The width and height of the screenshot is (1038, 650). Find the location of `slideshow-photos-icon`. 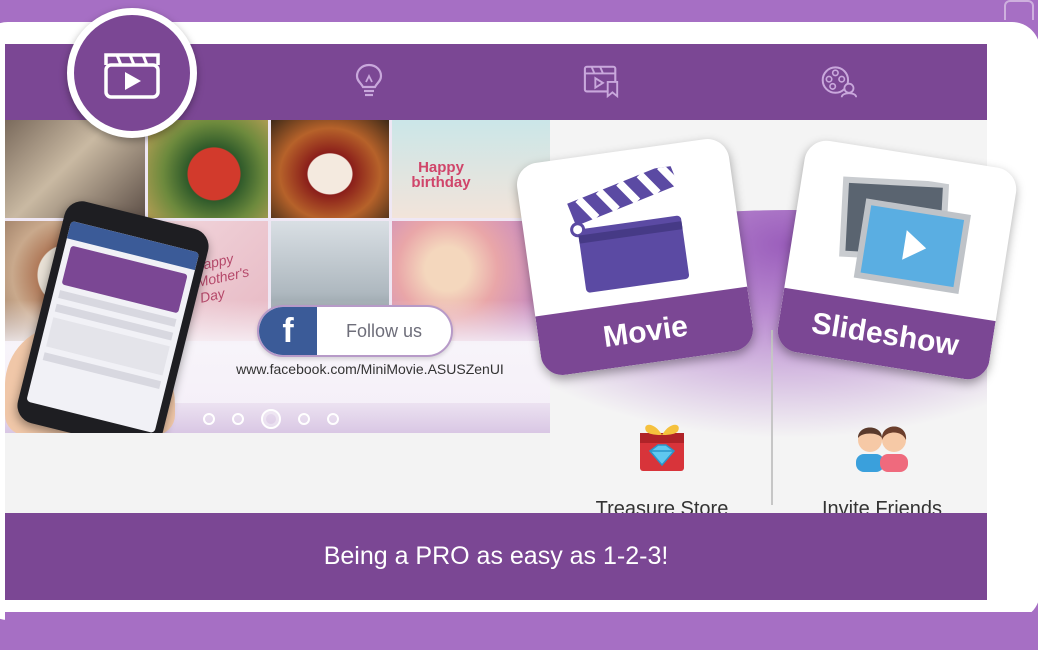

slideshow-photos-icon is located at coordinates (905, 235).